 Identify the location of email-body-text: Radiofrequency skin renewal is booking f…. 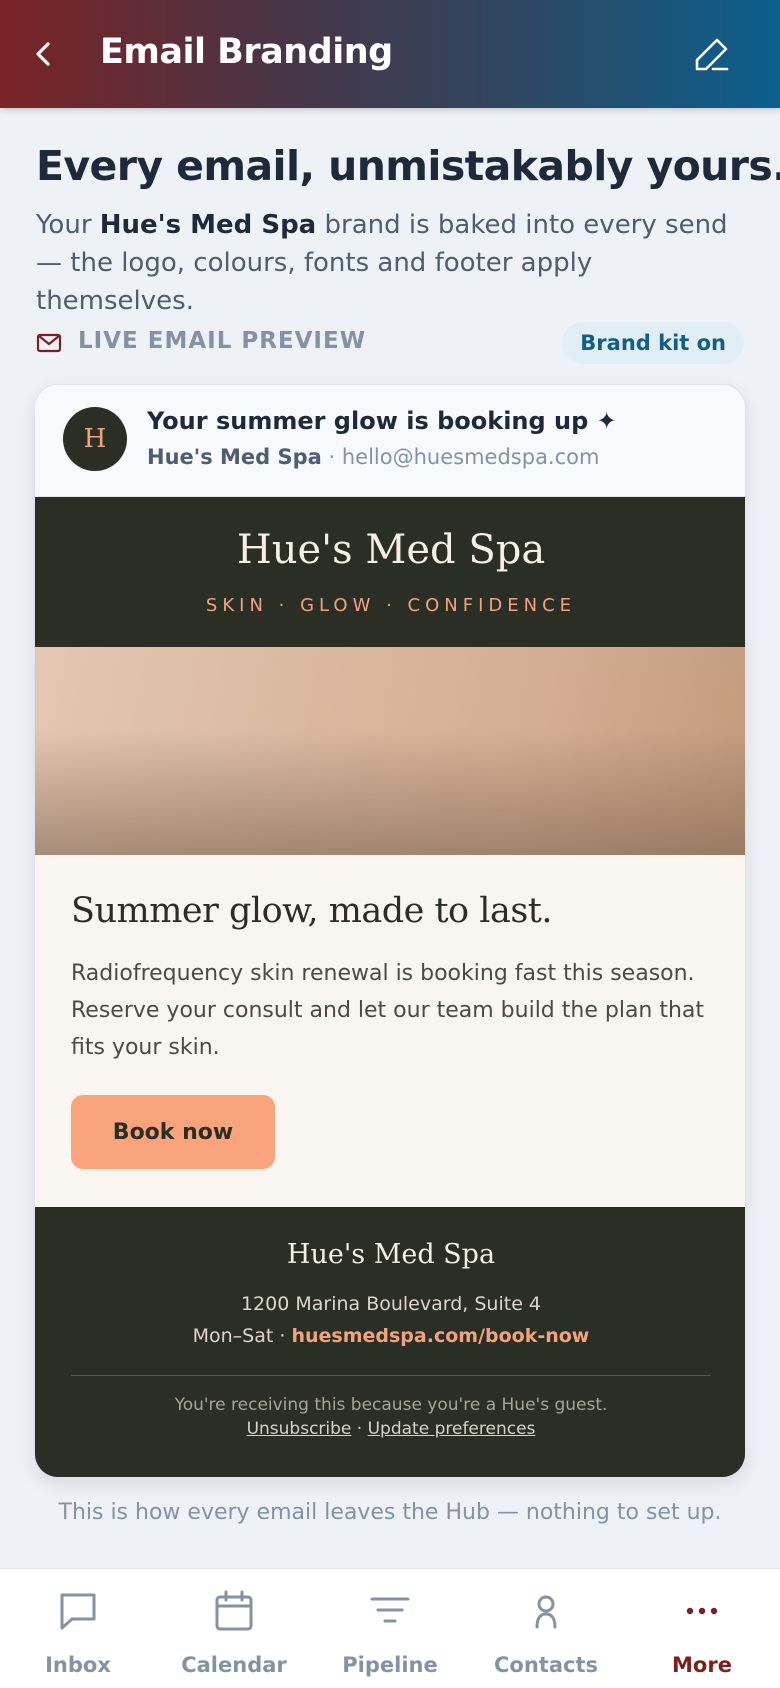
(388, 1010).